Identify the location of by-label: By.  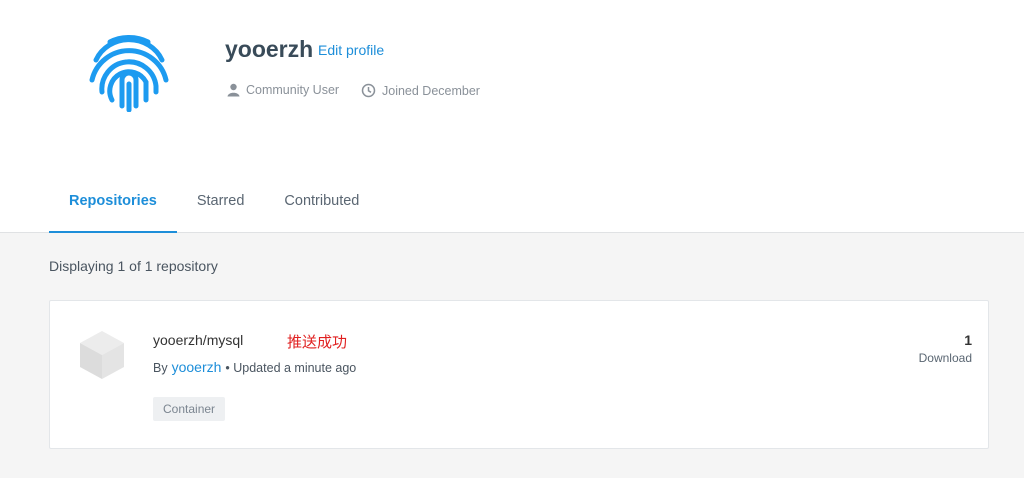
(160, 368).